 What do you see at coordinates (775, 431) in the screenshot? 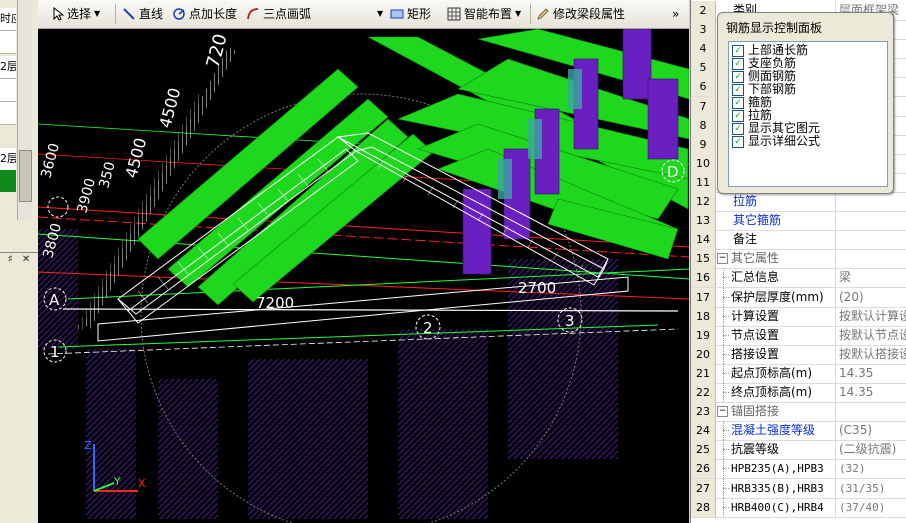
I see `property-name: 混凝土强度等级` at bounding box center [775, 431].